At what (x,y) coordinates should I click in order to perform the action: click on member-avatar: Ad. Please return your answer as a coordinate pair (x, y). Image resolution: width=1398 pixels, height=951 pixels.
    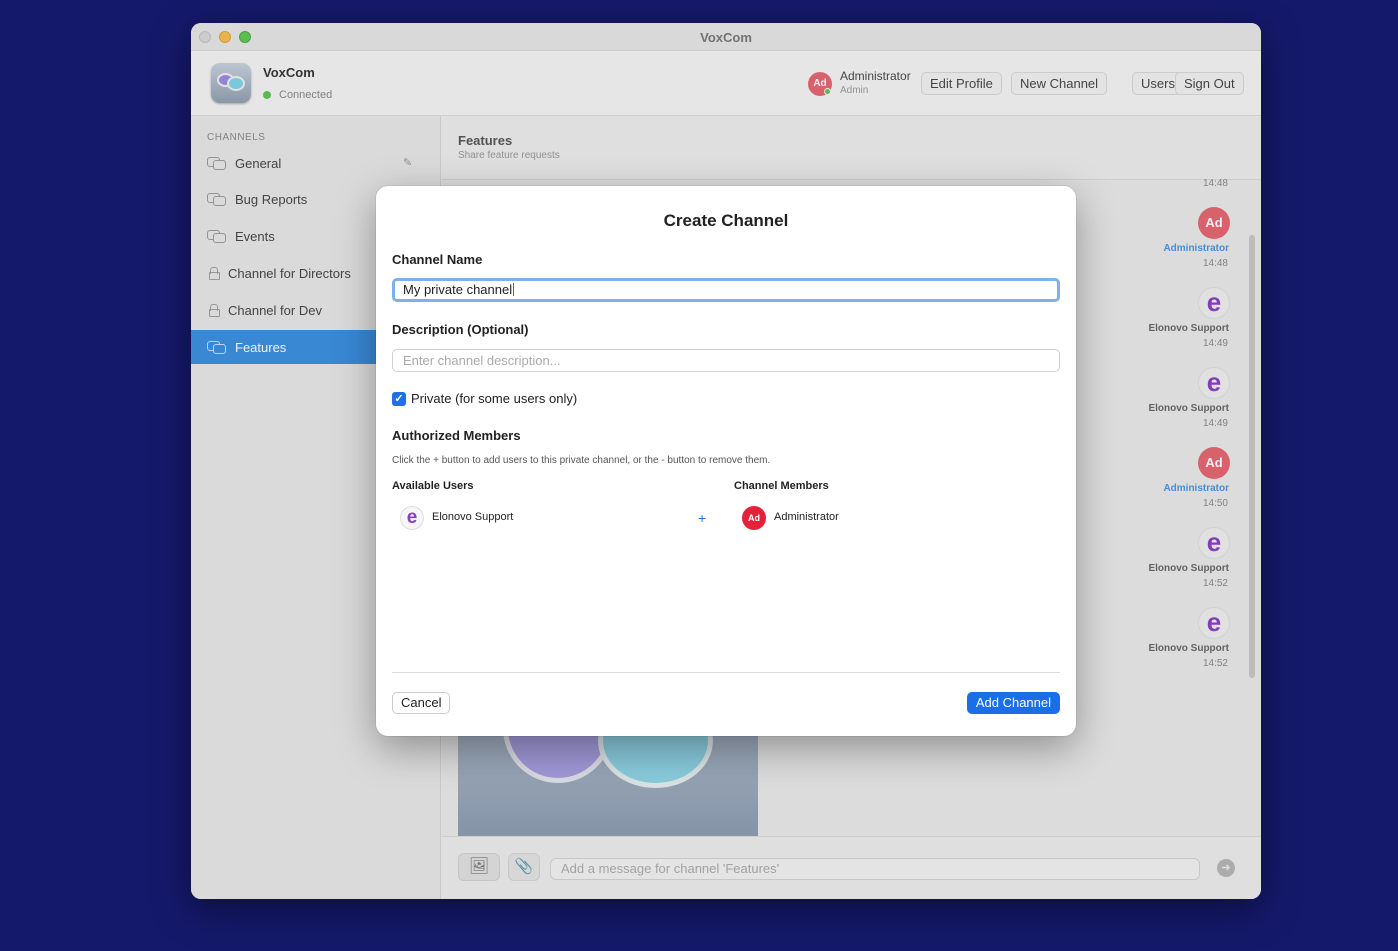
    Looking at the image, I should click on (754, 518).